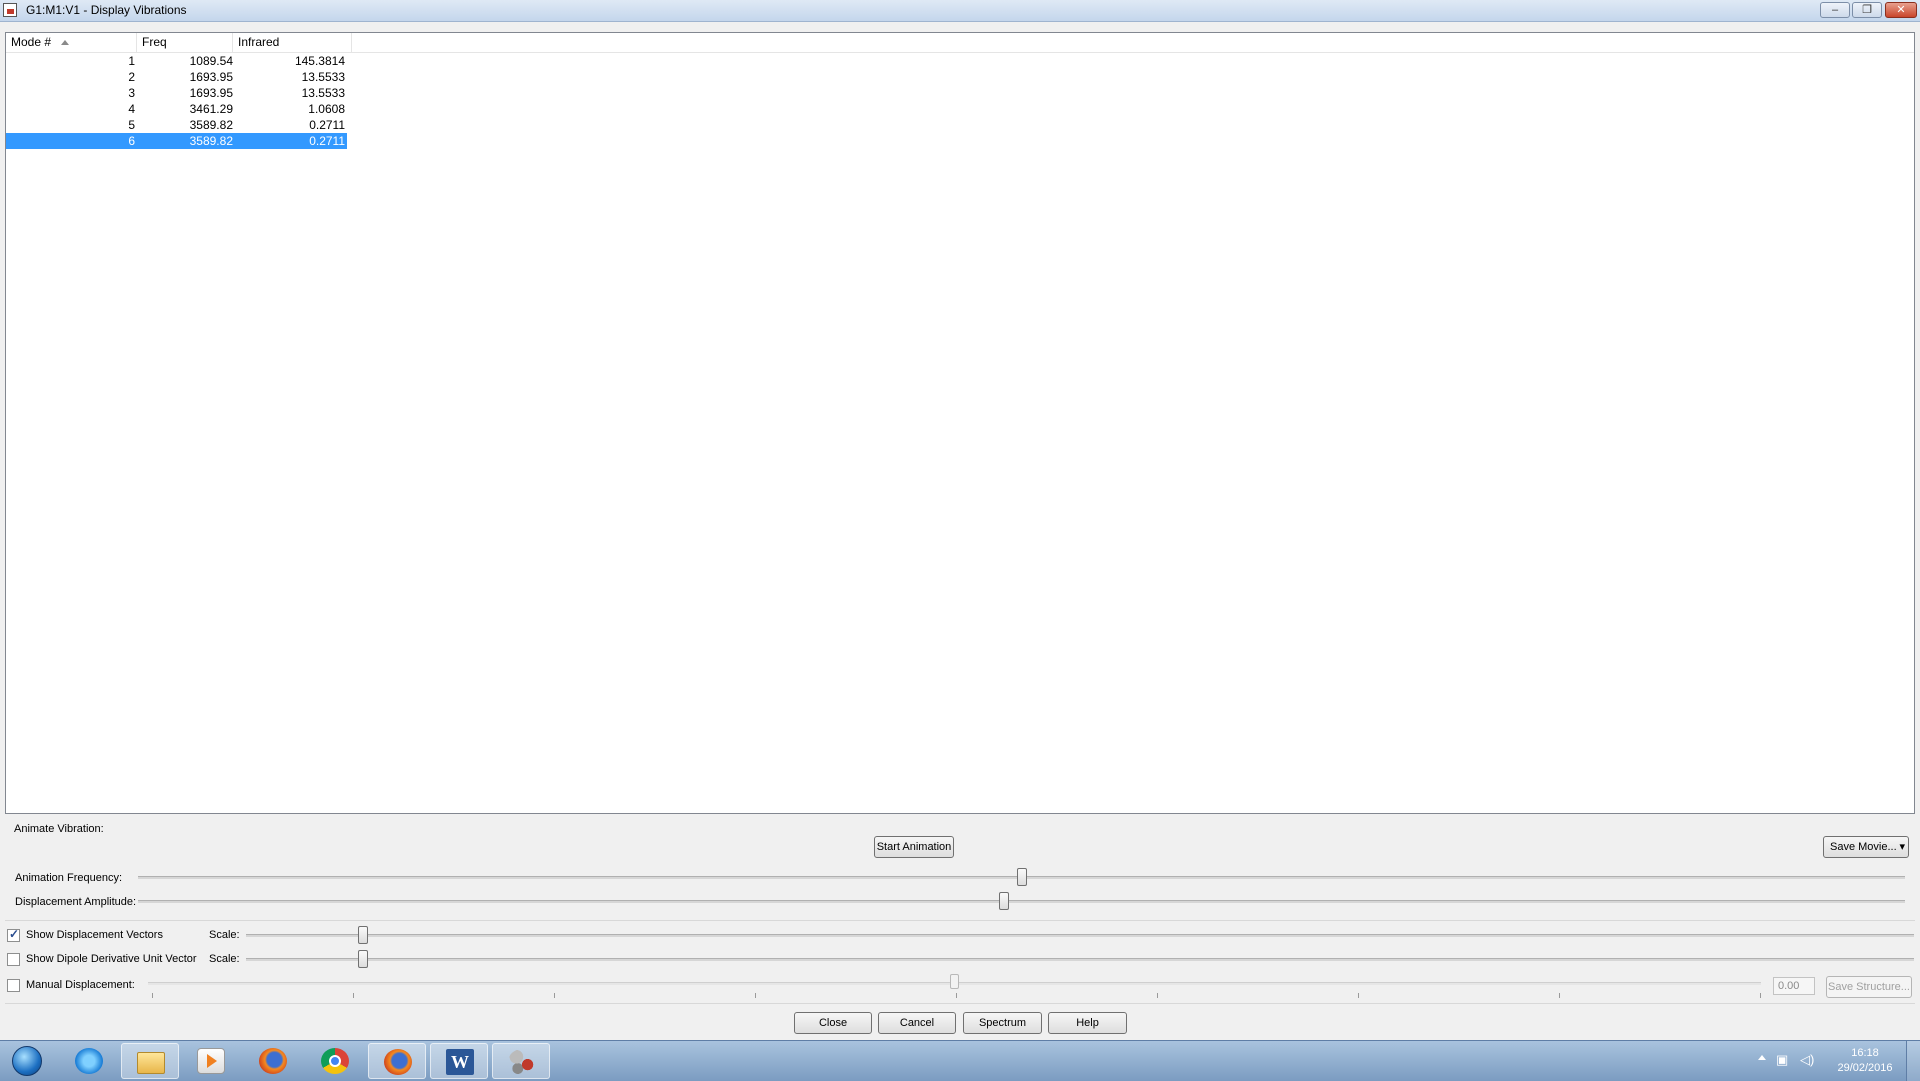 The width and height of the screenshot is (1920, 1081). I want to click on window-title: G1:M1:V1 - Display Vibrations, so click(106, 10).